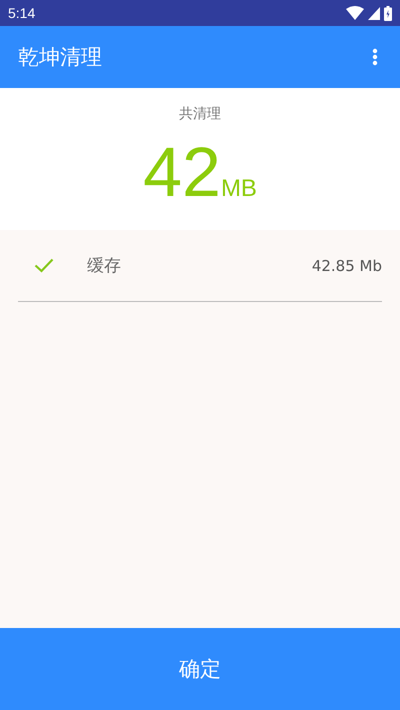 This screenshot has height=710, width=400. I want to click on confirm-button: 确定, so click(200, 669).